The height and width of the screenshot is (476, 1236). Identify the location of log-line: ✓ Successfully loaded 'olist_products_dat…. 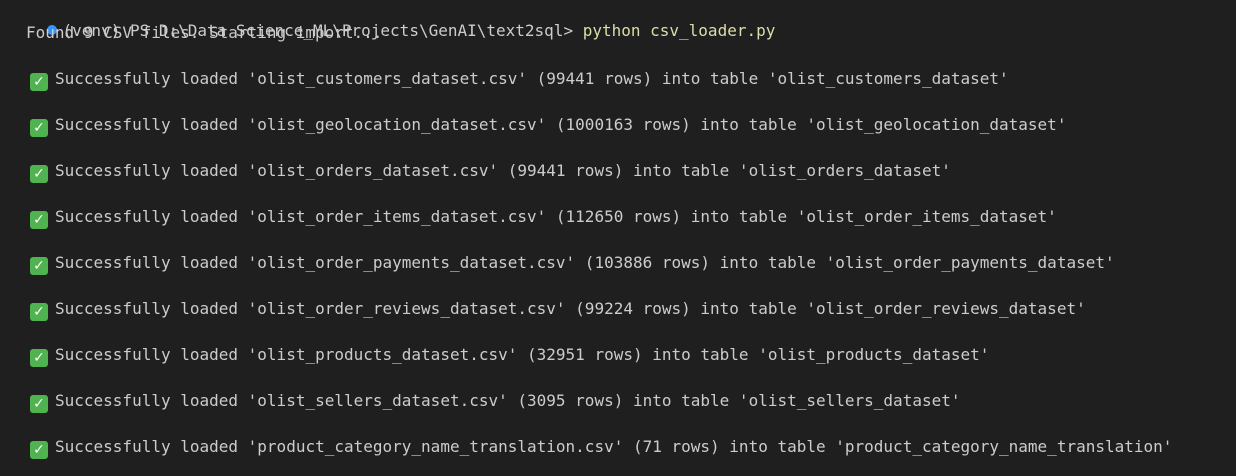
(508, 355).